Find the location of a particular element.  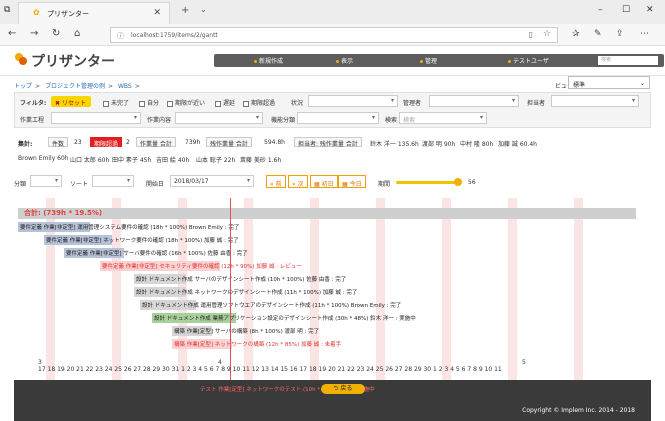

menu-new: 新規作成 is located at coordinates (268, 60).